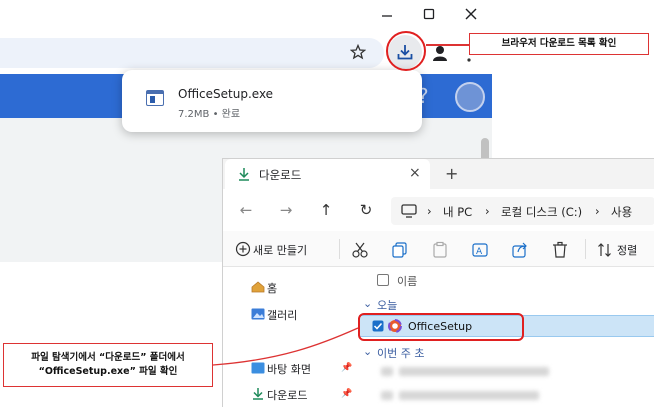 This screenshot has width=654, height=407. What do you see at coordinates (108, 371) in the screenshot?
I see `callout-bottom-line2: “OfficeSetup.exe” 파일 확인` at bounding box center [108, 371].